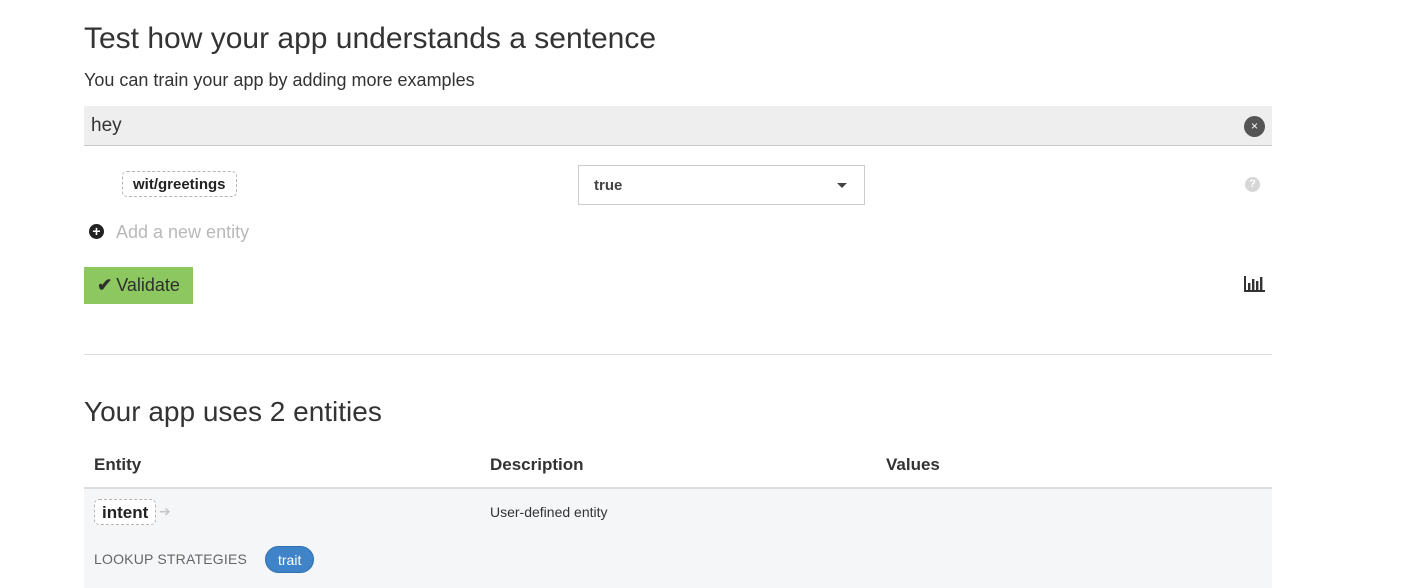 Image resolution: width=1423 pixels, height=588 pixels. I want to click on entity-value-select: true, so click(721, 185).